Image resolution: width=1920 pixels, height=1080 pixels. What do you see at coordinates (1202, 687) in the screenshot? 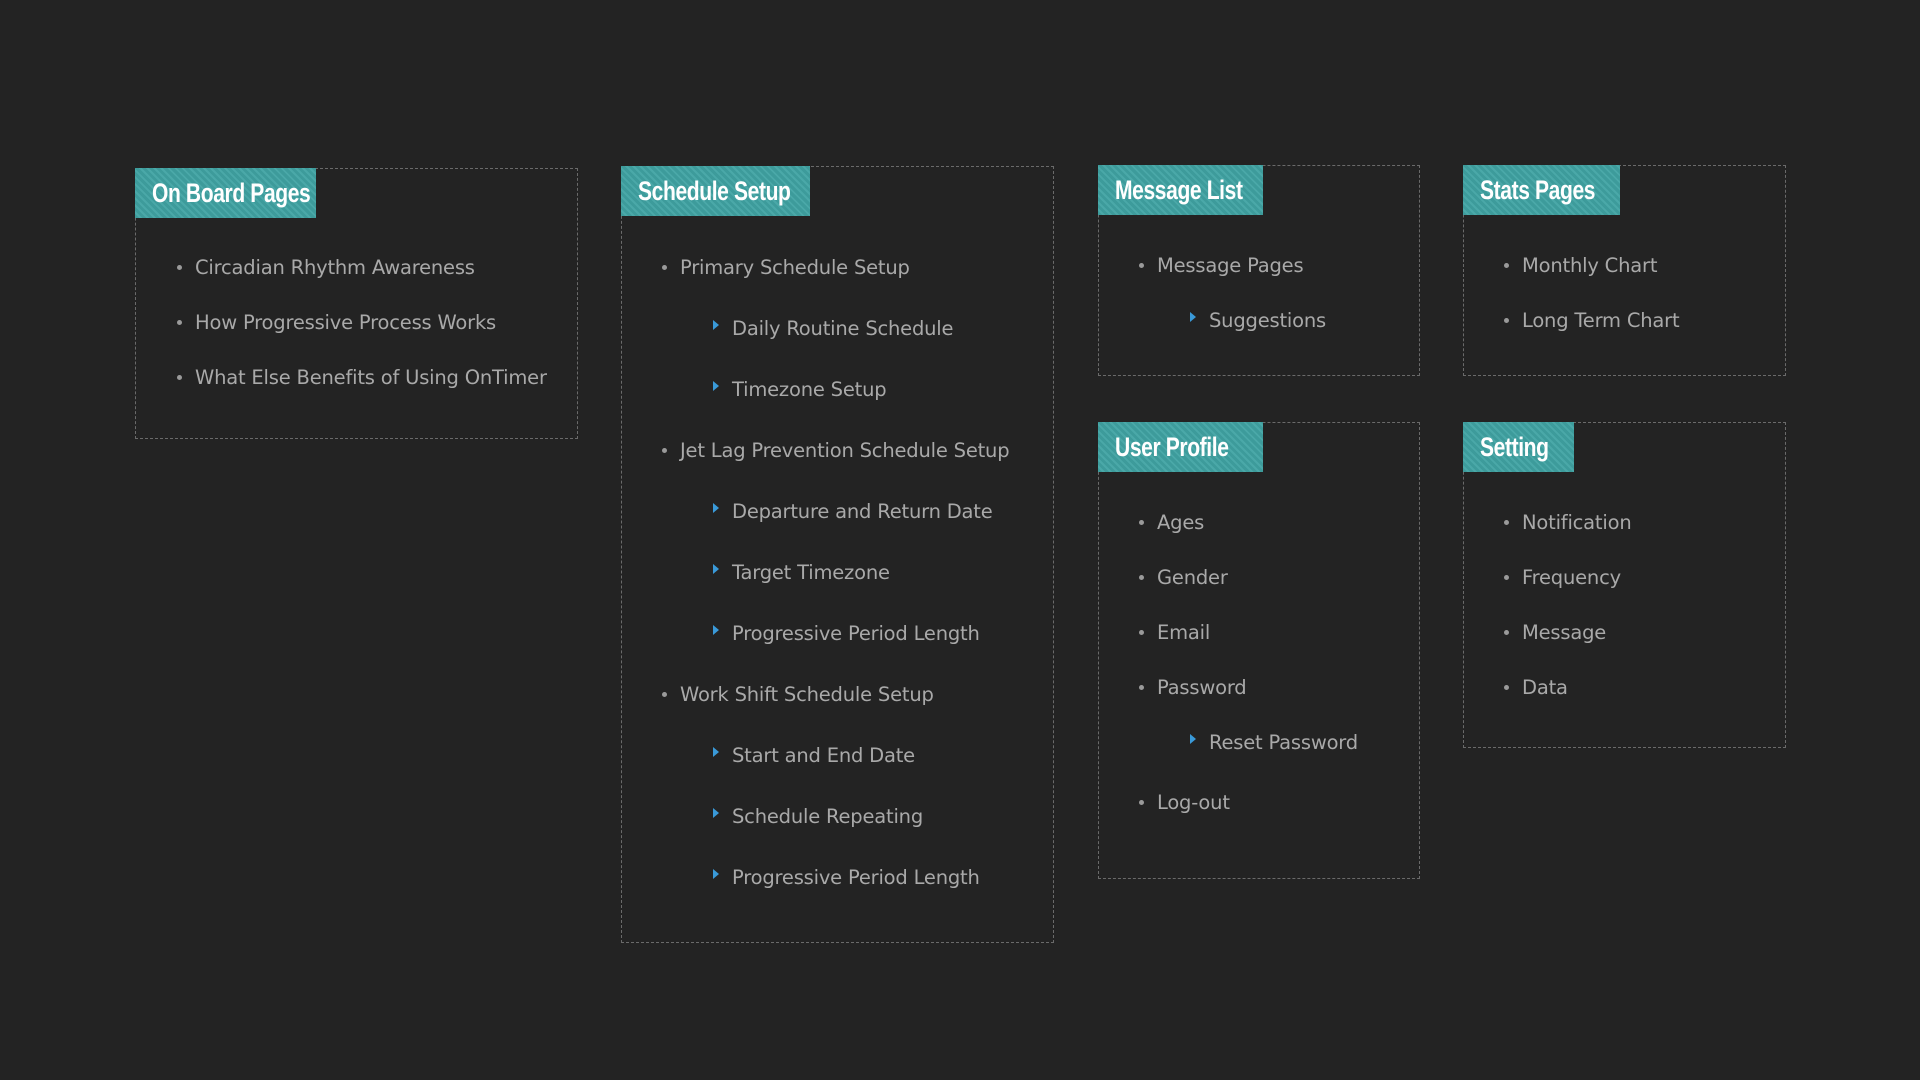
I see `item-label: Password` at bounding box center [1202, 687].